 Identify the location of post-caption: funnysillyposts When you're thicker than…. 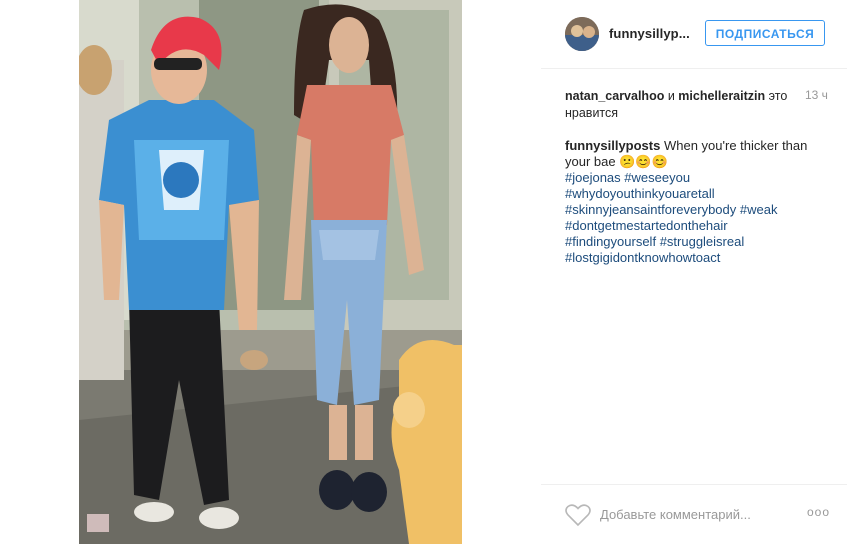
(696, 202).